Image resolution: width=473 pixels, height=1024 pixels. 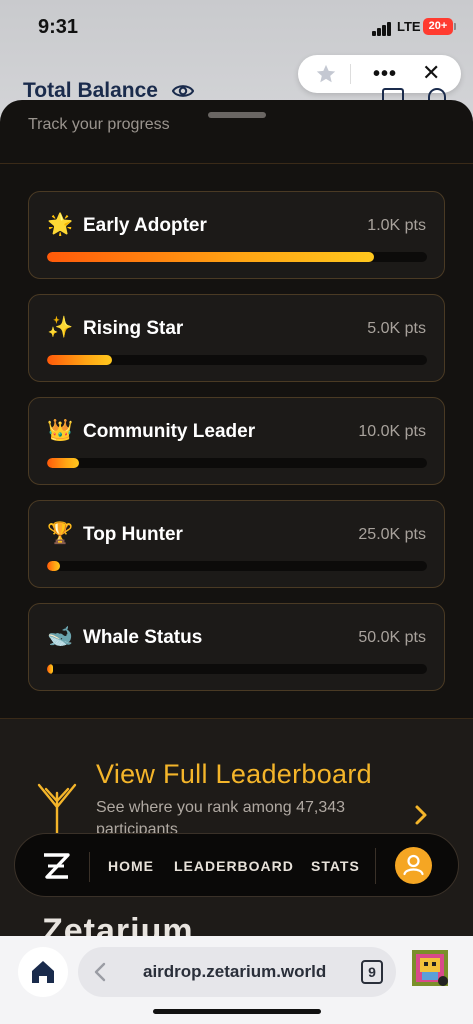 What do you see at coordinates (236, 235) in the screenshot?
I see `achievement-card-early-adopter: 🌟 Early Adopter 1.0K pts` at bounding box center [236, 235].